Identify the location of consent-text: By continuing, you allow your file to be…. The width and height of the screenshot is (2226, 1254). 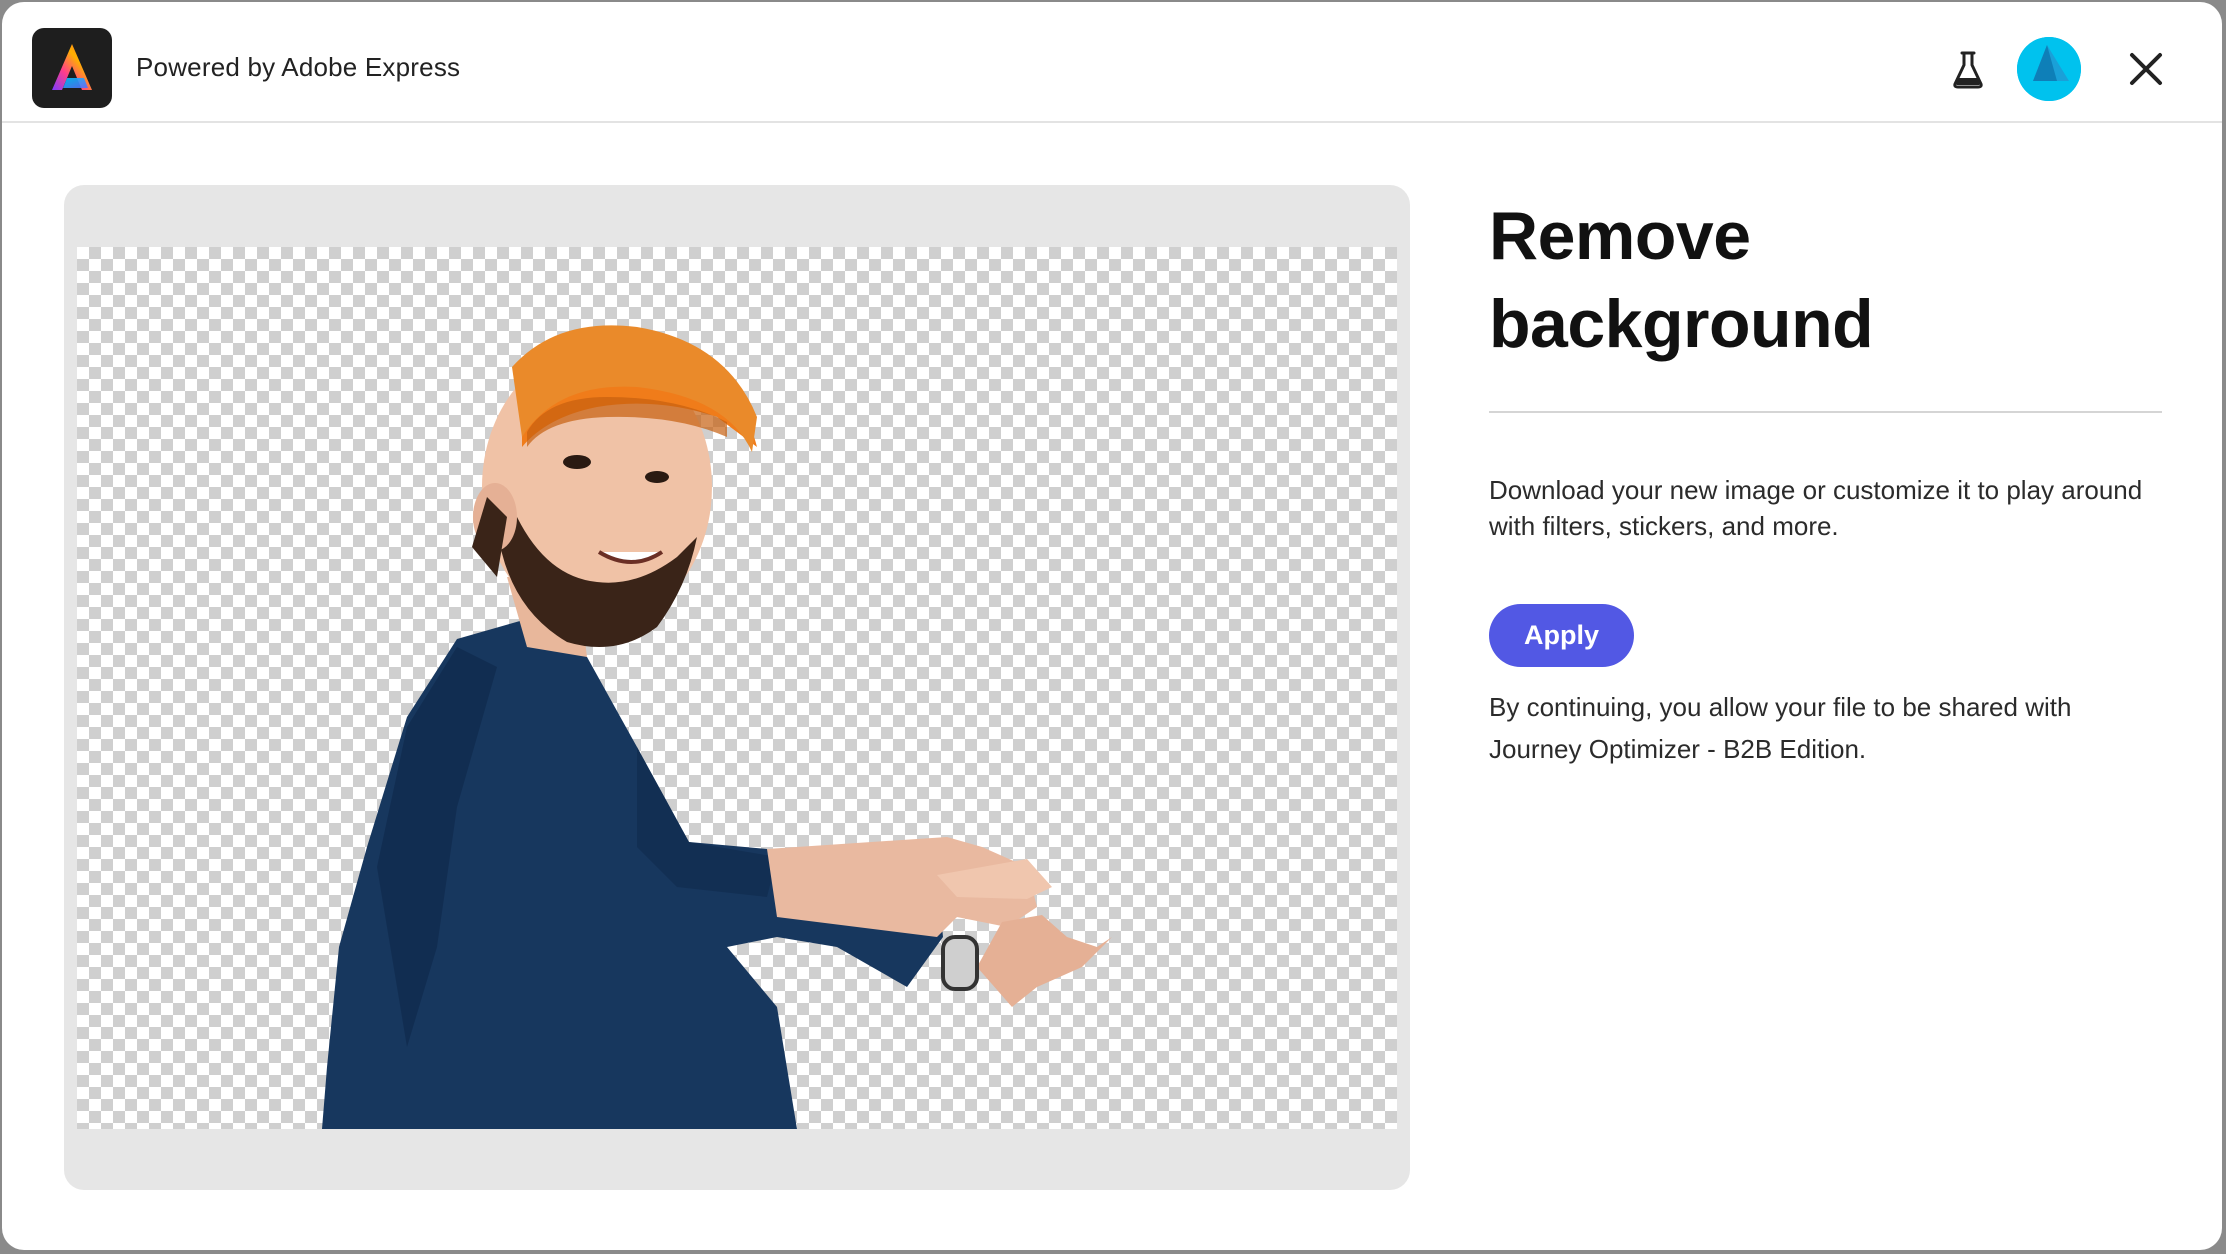
(1780, 728).